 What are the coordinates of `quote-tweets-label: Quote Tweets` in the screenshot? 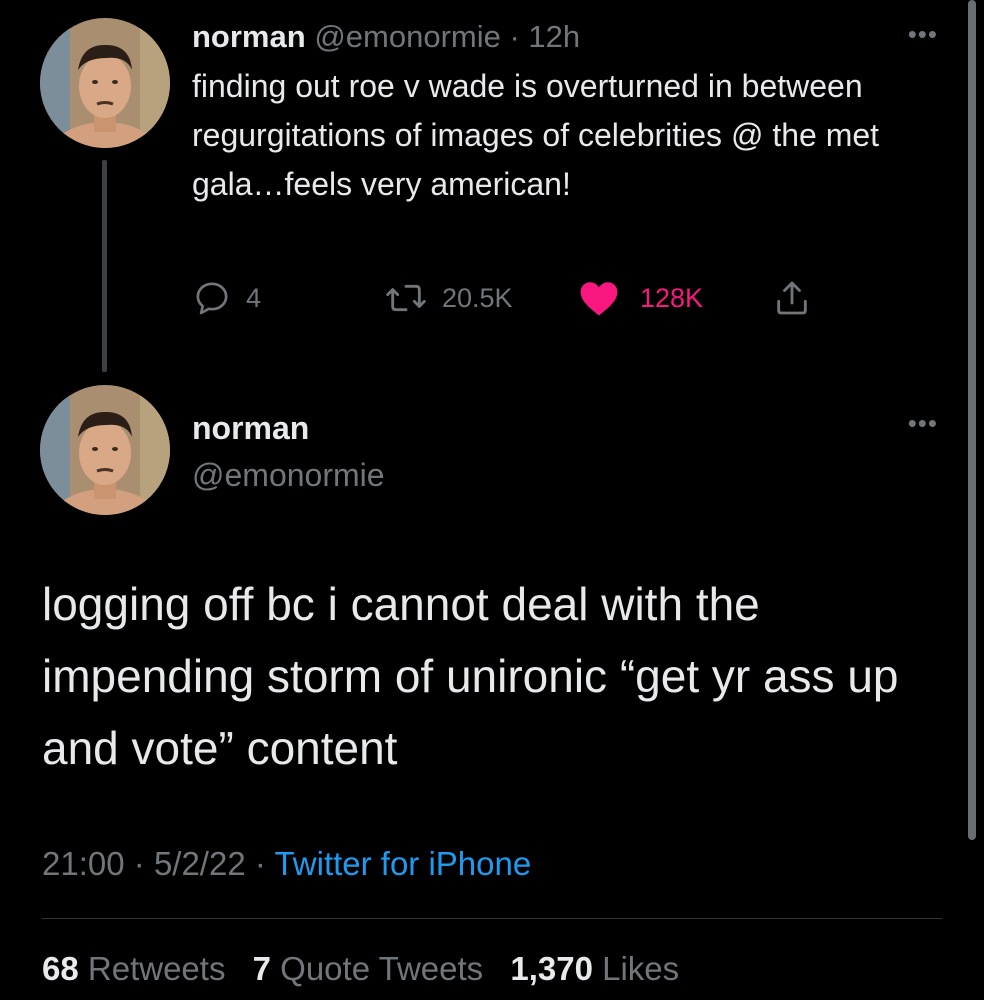 It's located at (382, 968).